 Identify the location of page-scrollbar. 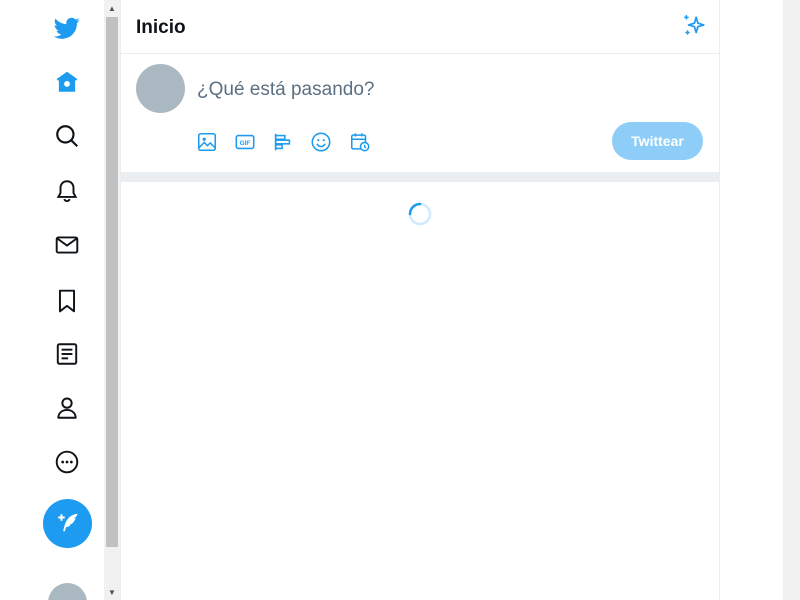
(791, 300).